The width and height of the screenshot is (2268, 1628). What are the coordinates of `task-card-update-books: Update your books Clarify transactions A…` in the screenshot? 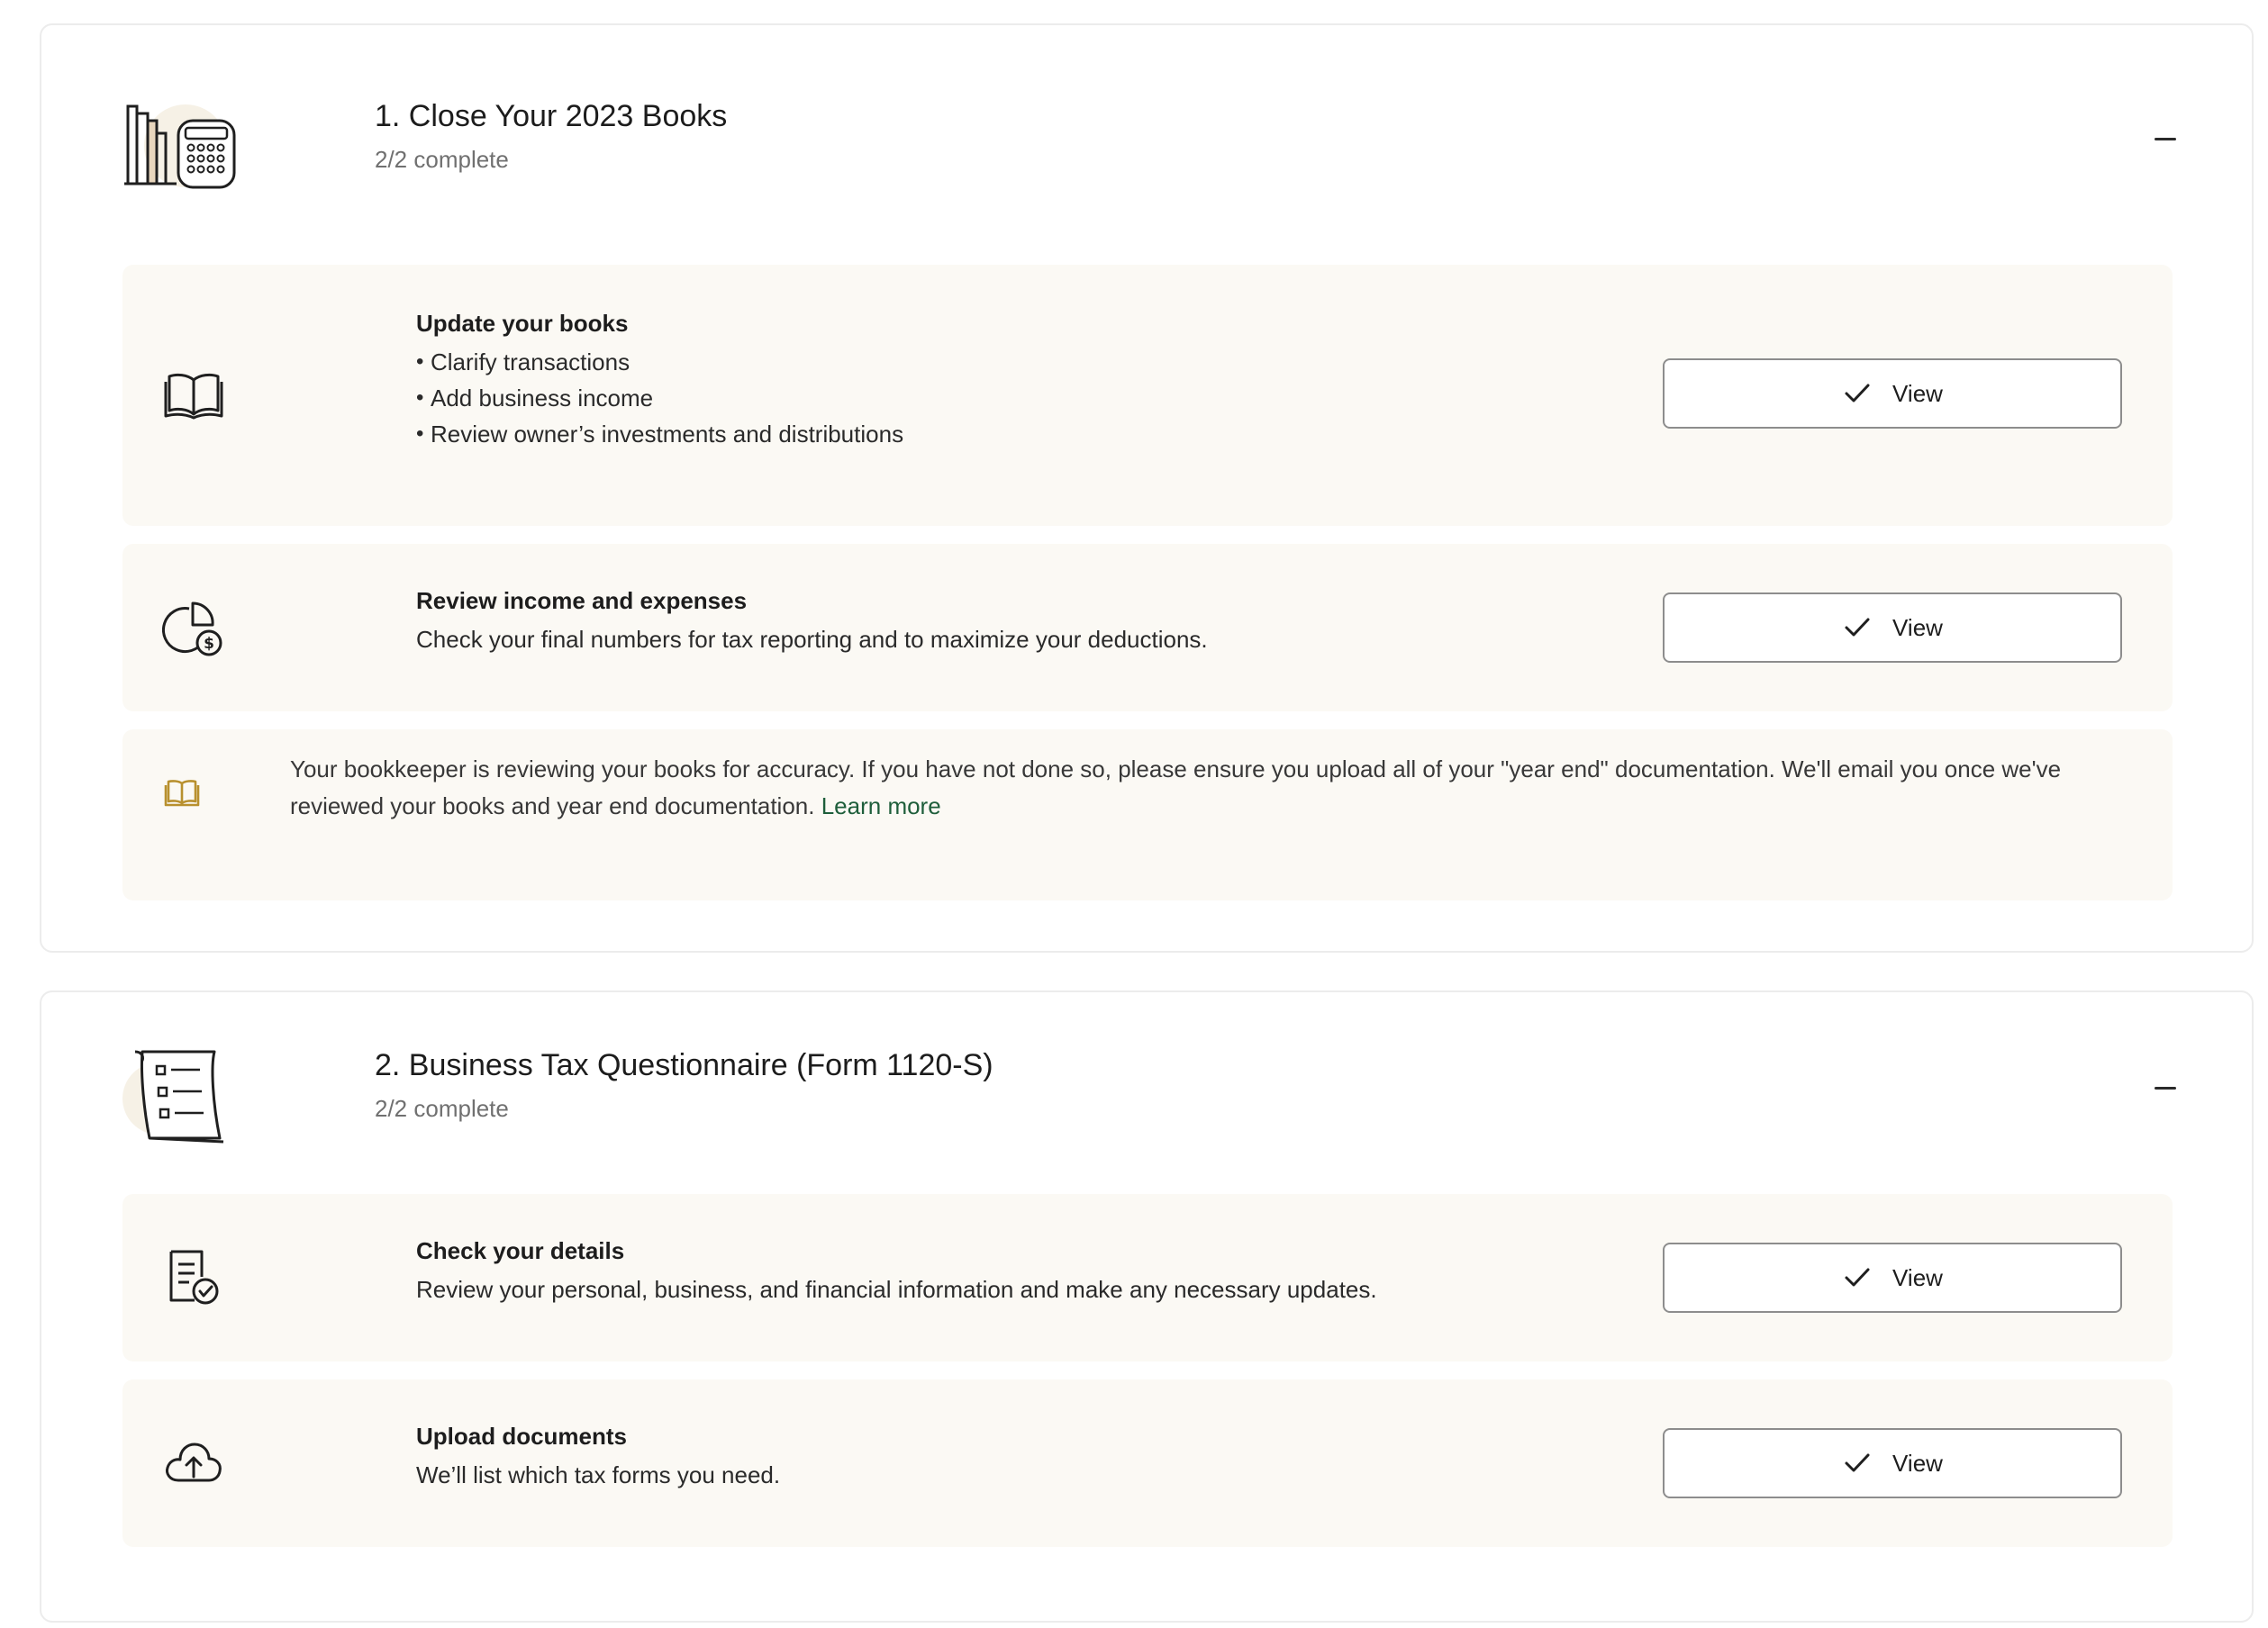 It's located at (1147, 396).